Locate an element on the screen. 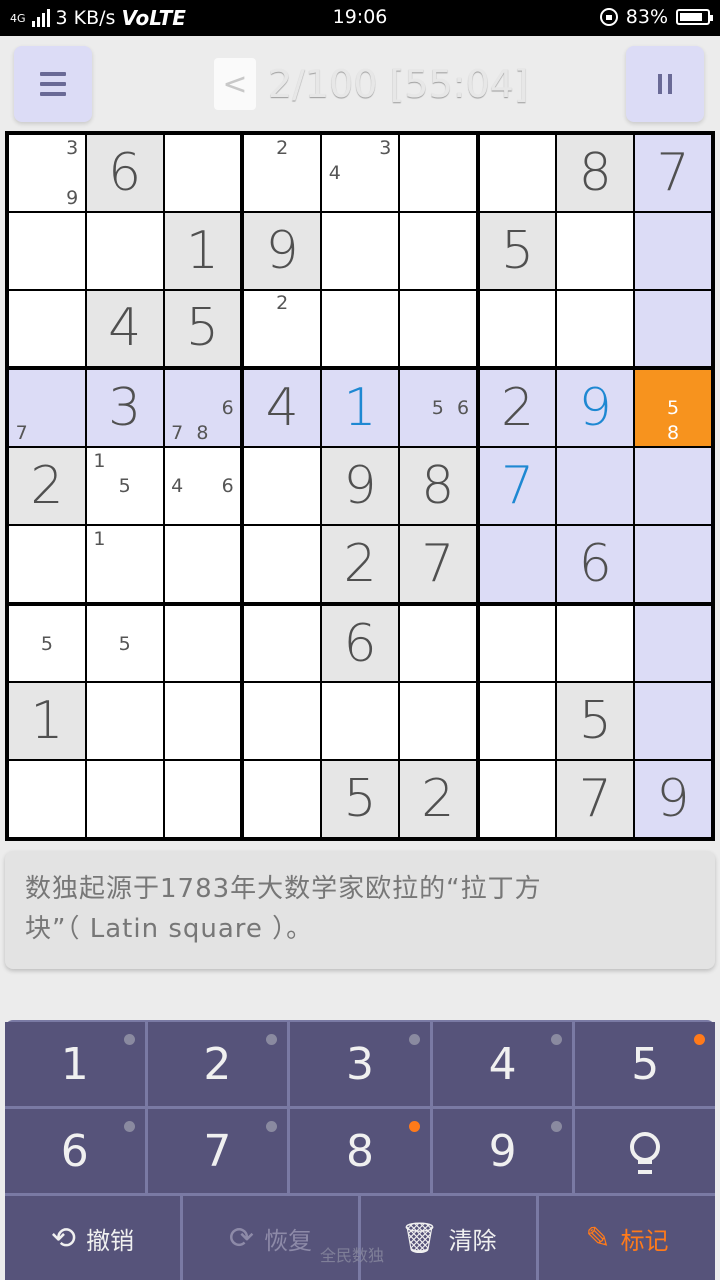 This screenshot has height=1280, width=720. pause-button is located at coordinates (665, 84).